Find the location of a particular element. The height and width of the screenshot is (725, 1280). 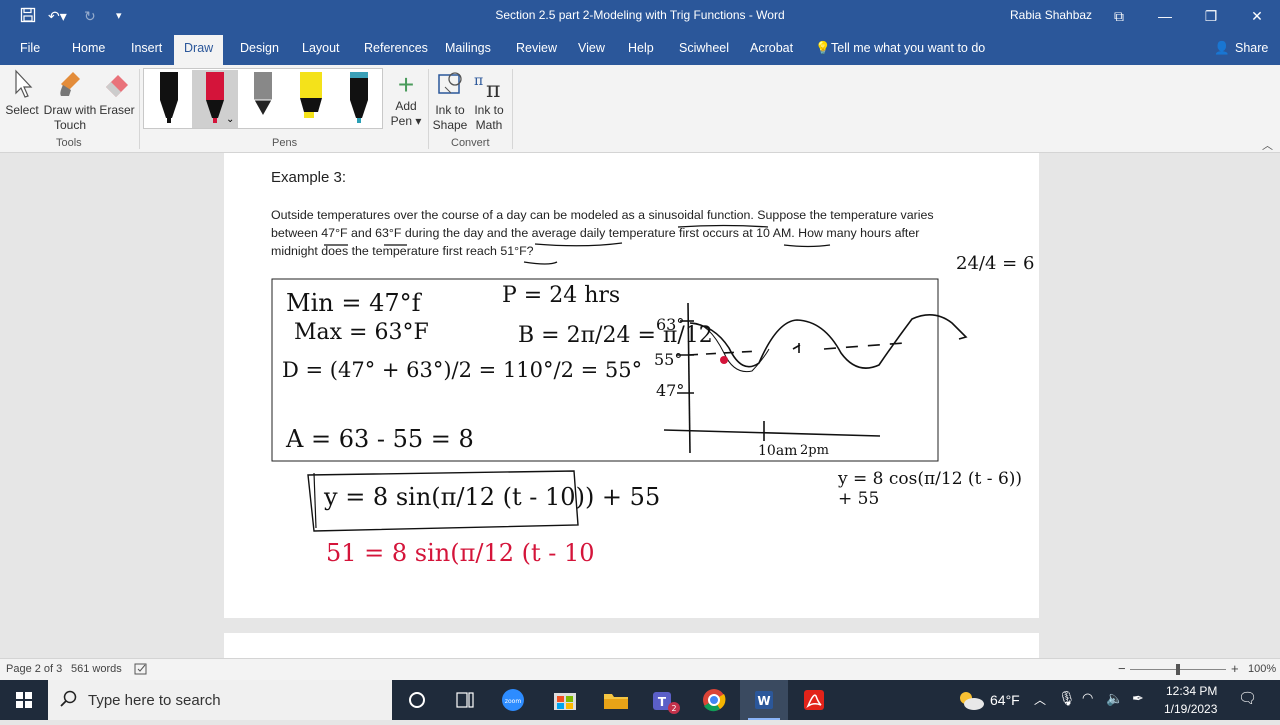

tab-acrobat: Acrobat is located at coordinates (771, 48).